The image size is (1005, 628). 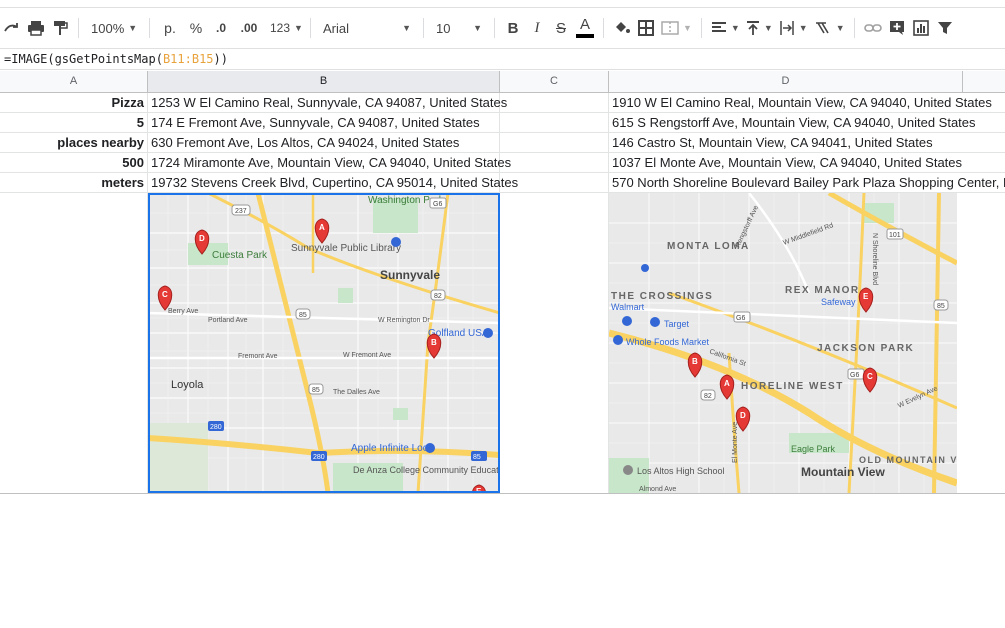 What do you see at coordinates (513, 28) in the screenshot?
I see `bold-button: B` at bounding box center [513, 28].